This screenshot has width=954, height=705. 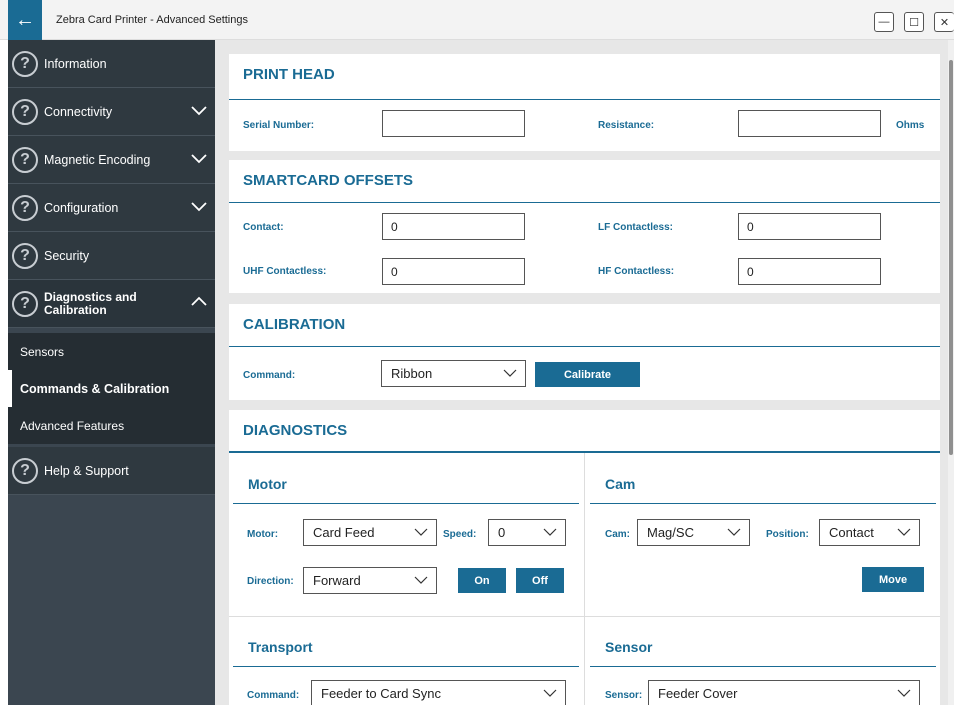 I want to click on select-value: 0, so click(x=502, y=532).